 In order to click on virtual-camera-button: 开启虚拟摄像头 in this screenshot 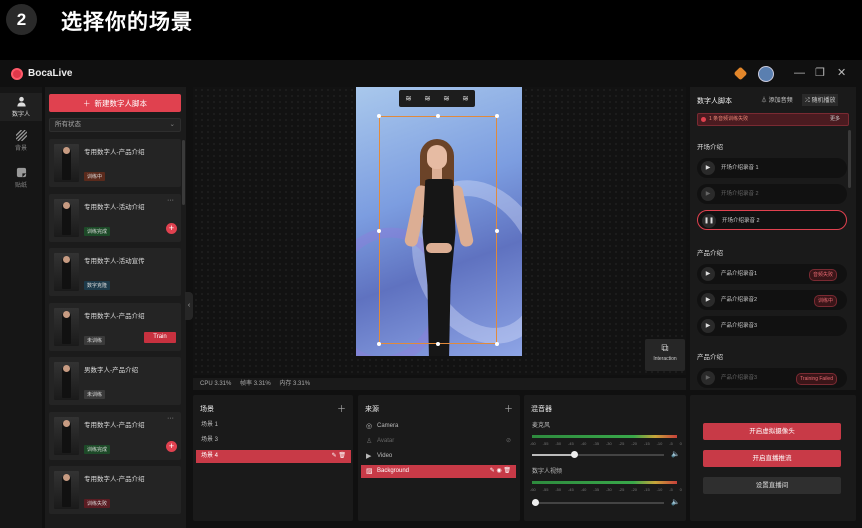, I will do `click(772, 431)`.